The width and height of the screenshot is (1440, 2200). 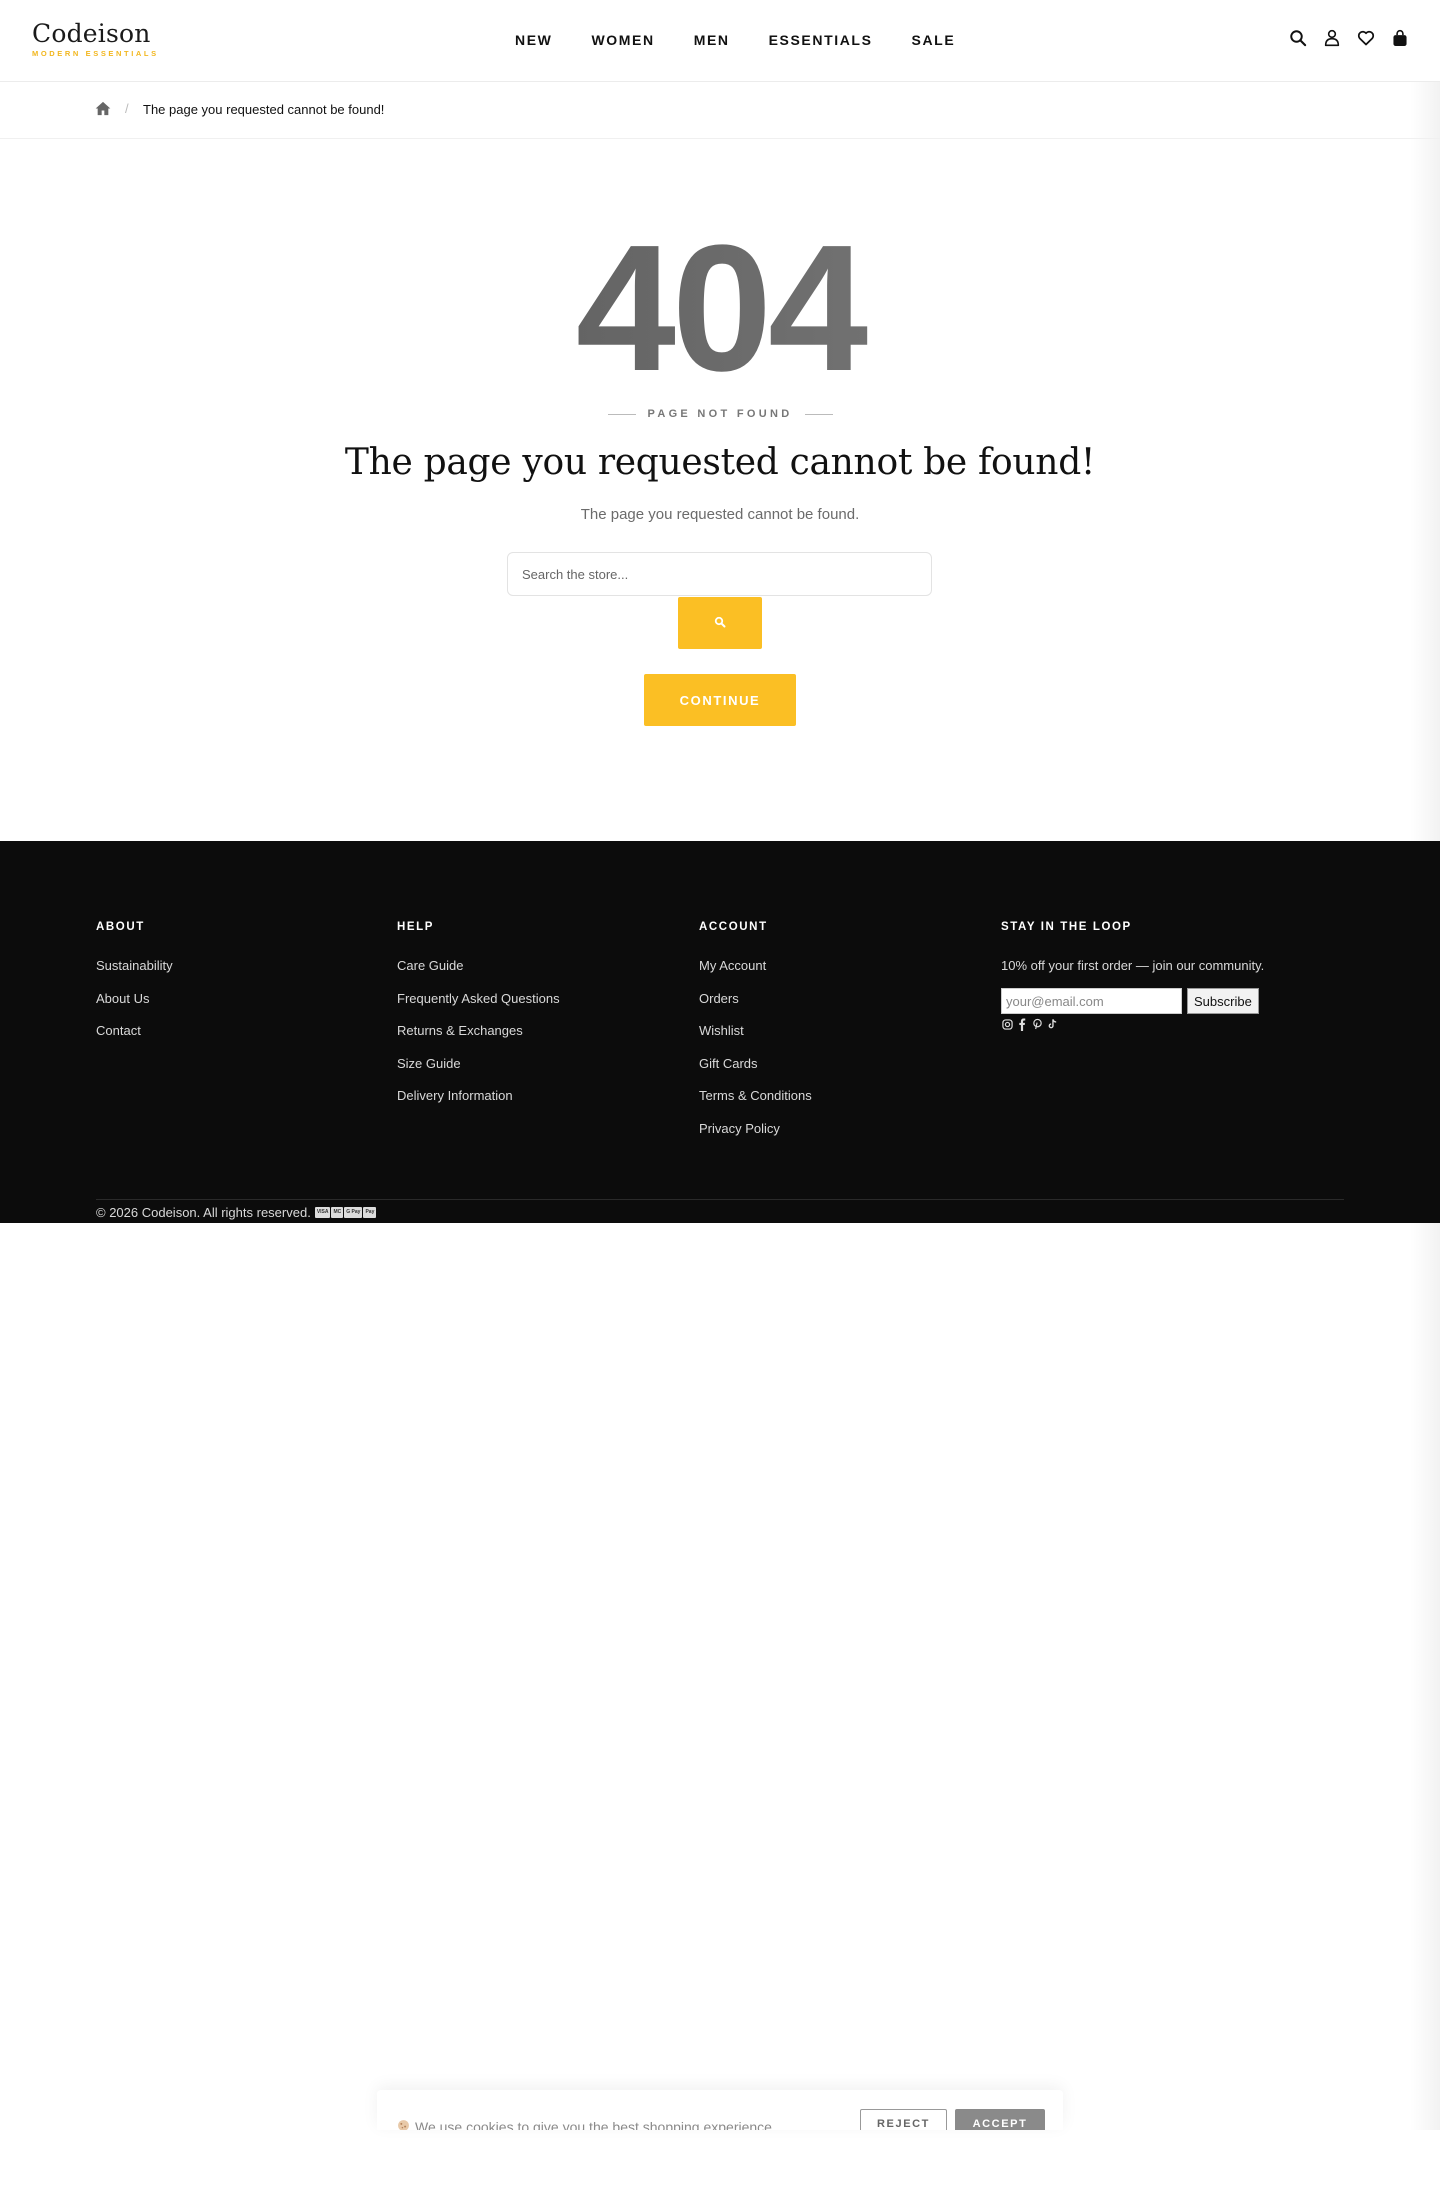 I want to click on footer-link-gift-cards: Gift Cards, so click(x=755, y=1063).